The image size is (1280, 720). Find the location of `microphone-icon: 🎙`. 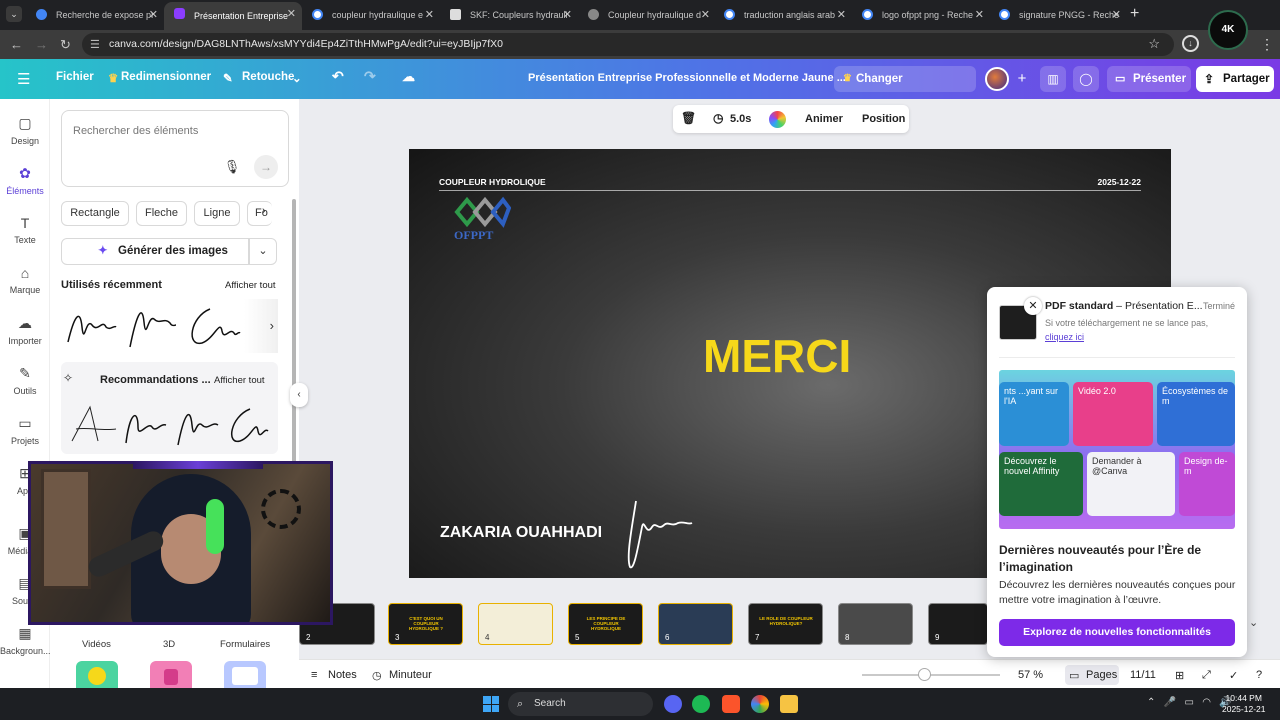

microphone-icon: 🎙 is located at coordinates (232, 167).